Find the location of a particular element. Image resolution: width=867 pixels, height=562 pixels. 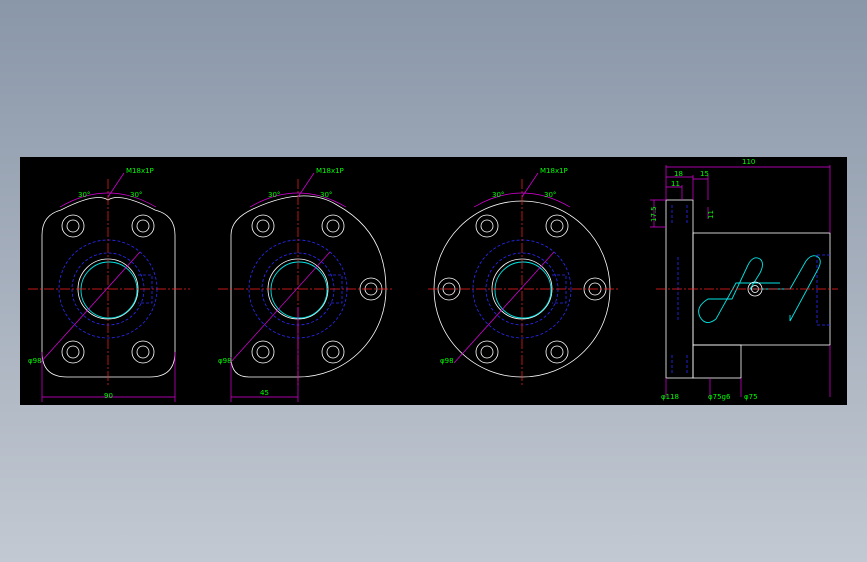

small-dim-label: 11 is located at coordinates (675, 184).